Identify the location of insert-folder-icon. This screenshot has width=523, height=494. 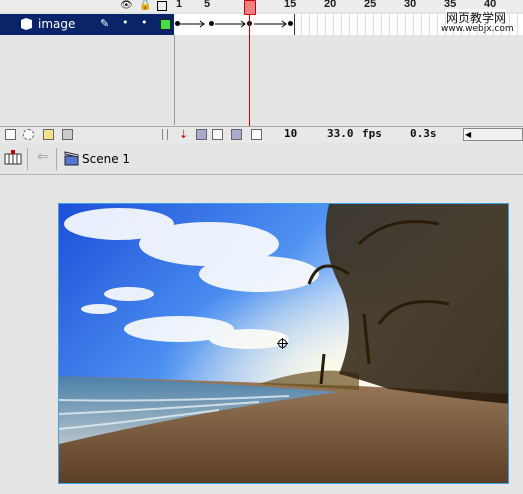
(48, 134).